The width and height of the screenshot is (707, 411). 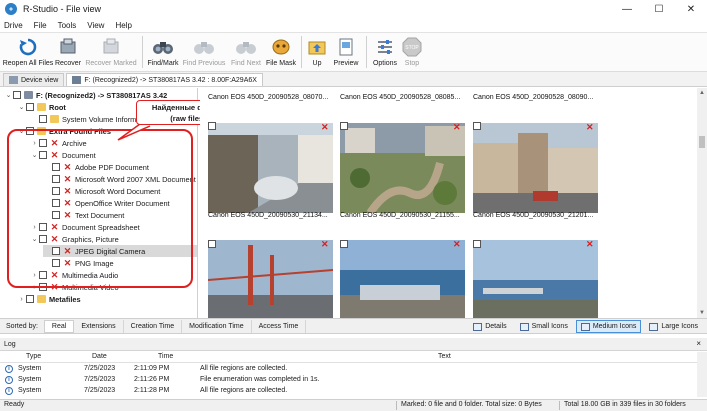 I want to click on log-column-headers: Type Date Time Text, so click(x=353, y=357).